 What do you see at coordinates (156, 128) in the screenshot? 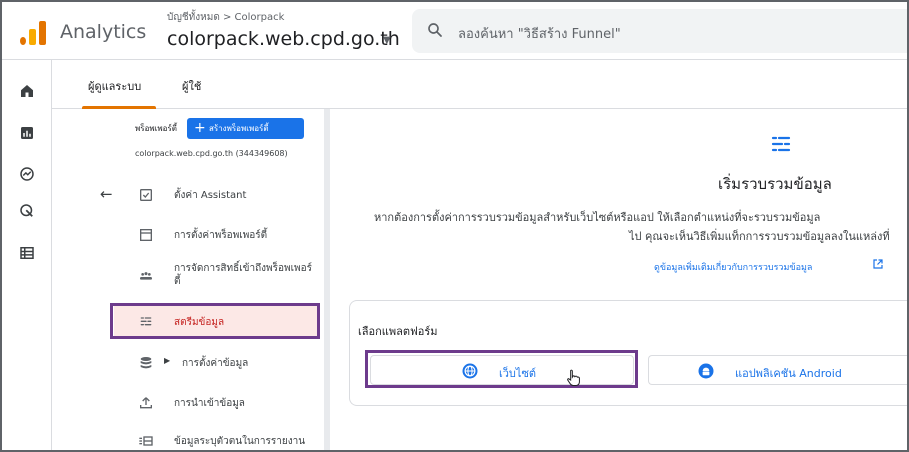
I see `property-heading: พร็อพเพอร์ตี้` at bounding box center [156, 128].